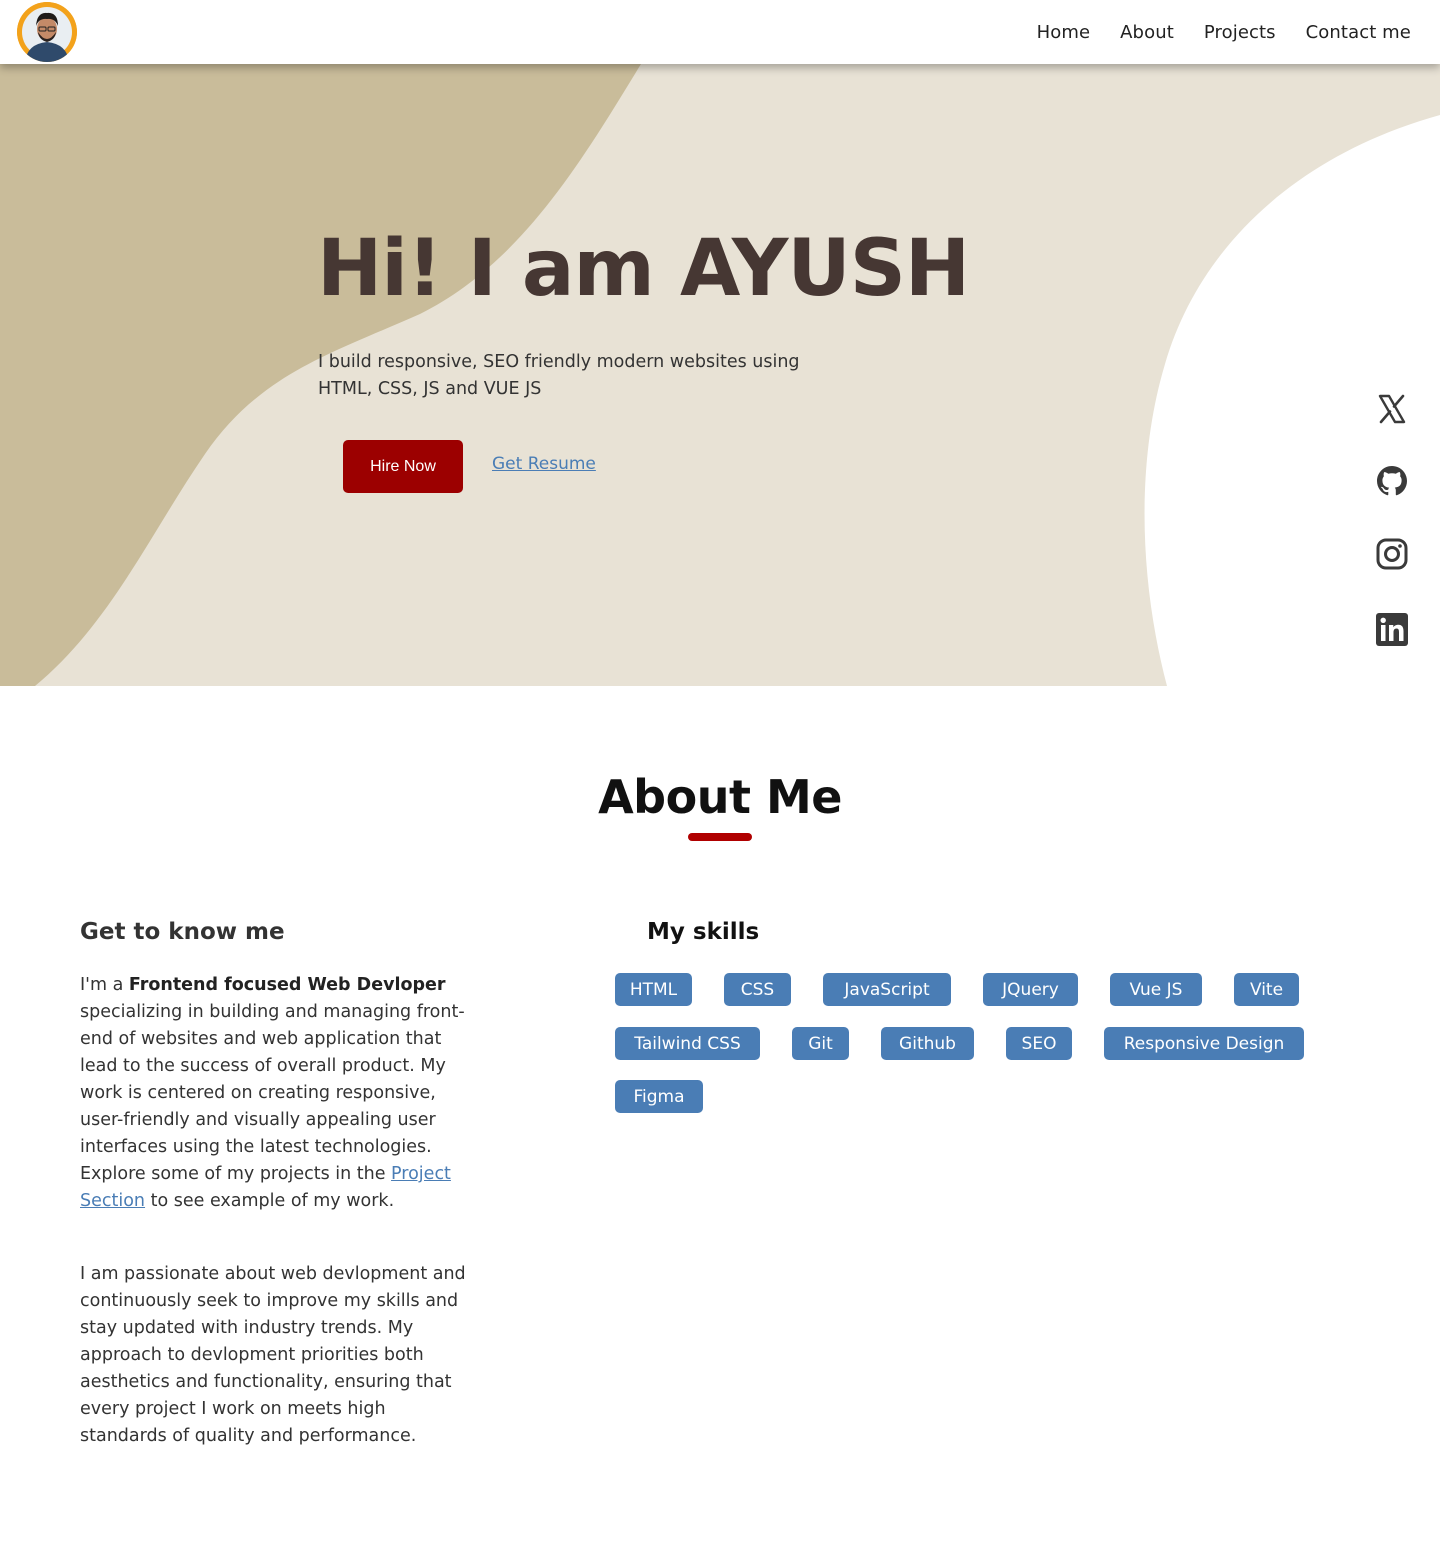  I want to click on get-to-know-title: Get to know me, so click(182, 932).